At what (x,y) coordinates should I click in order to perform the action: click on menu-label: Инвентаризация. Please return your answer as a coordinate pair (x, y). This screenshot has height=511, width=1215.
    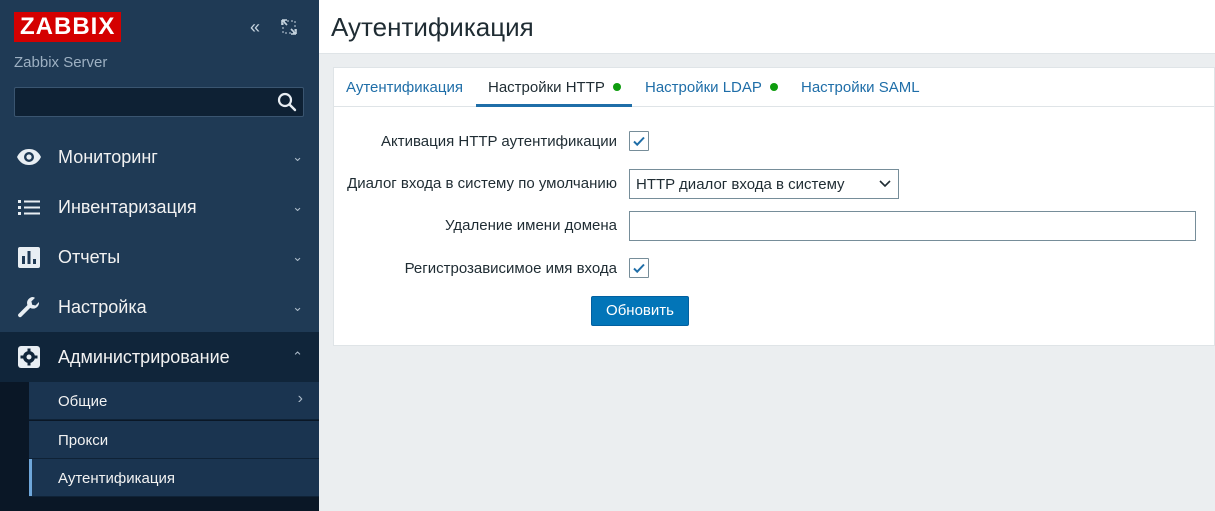
    Looking at the image, I should click on (127, 207).